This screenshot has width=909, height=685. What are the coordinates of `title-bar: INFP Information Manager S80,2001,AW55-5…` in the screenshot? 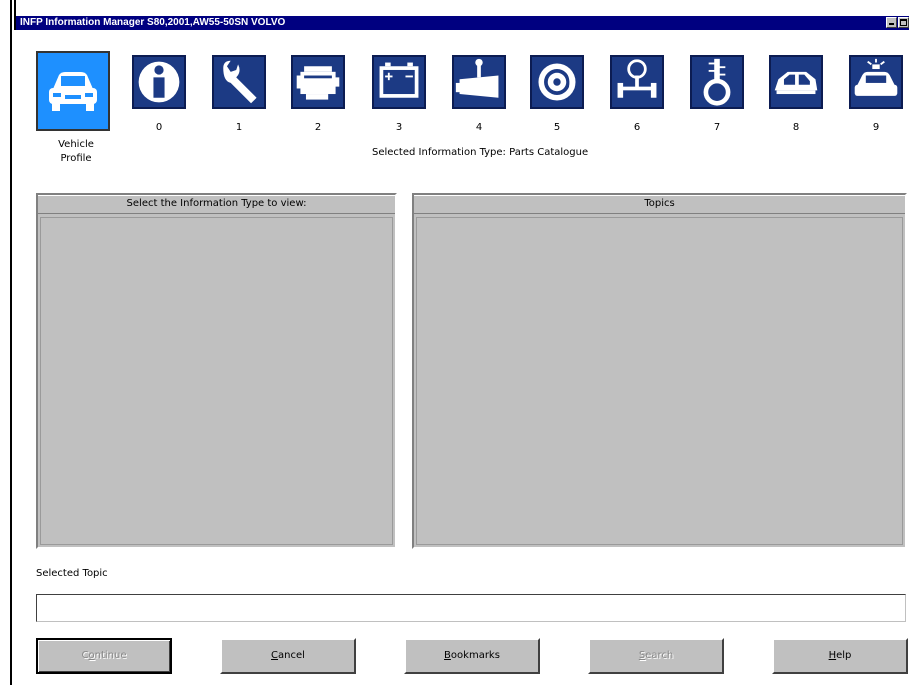 It's located at (462, 23).